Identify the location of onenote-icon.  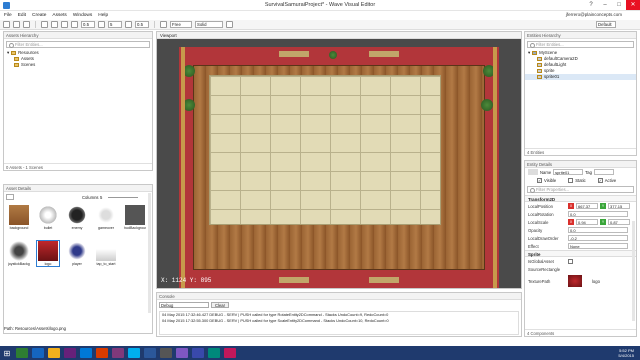
(118, 353).